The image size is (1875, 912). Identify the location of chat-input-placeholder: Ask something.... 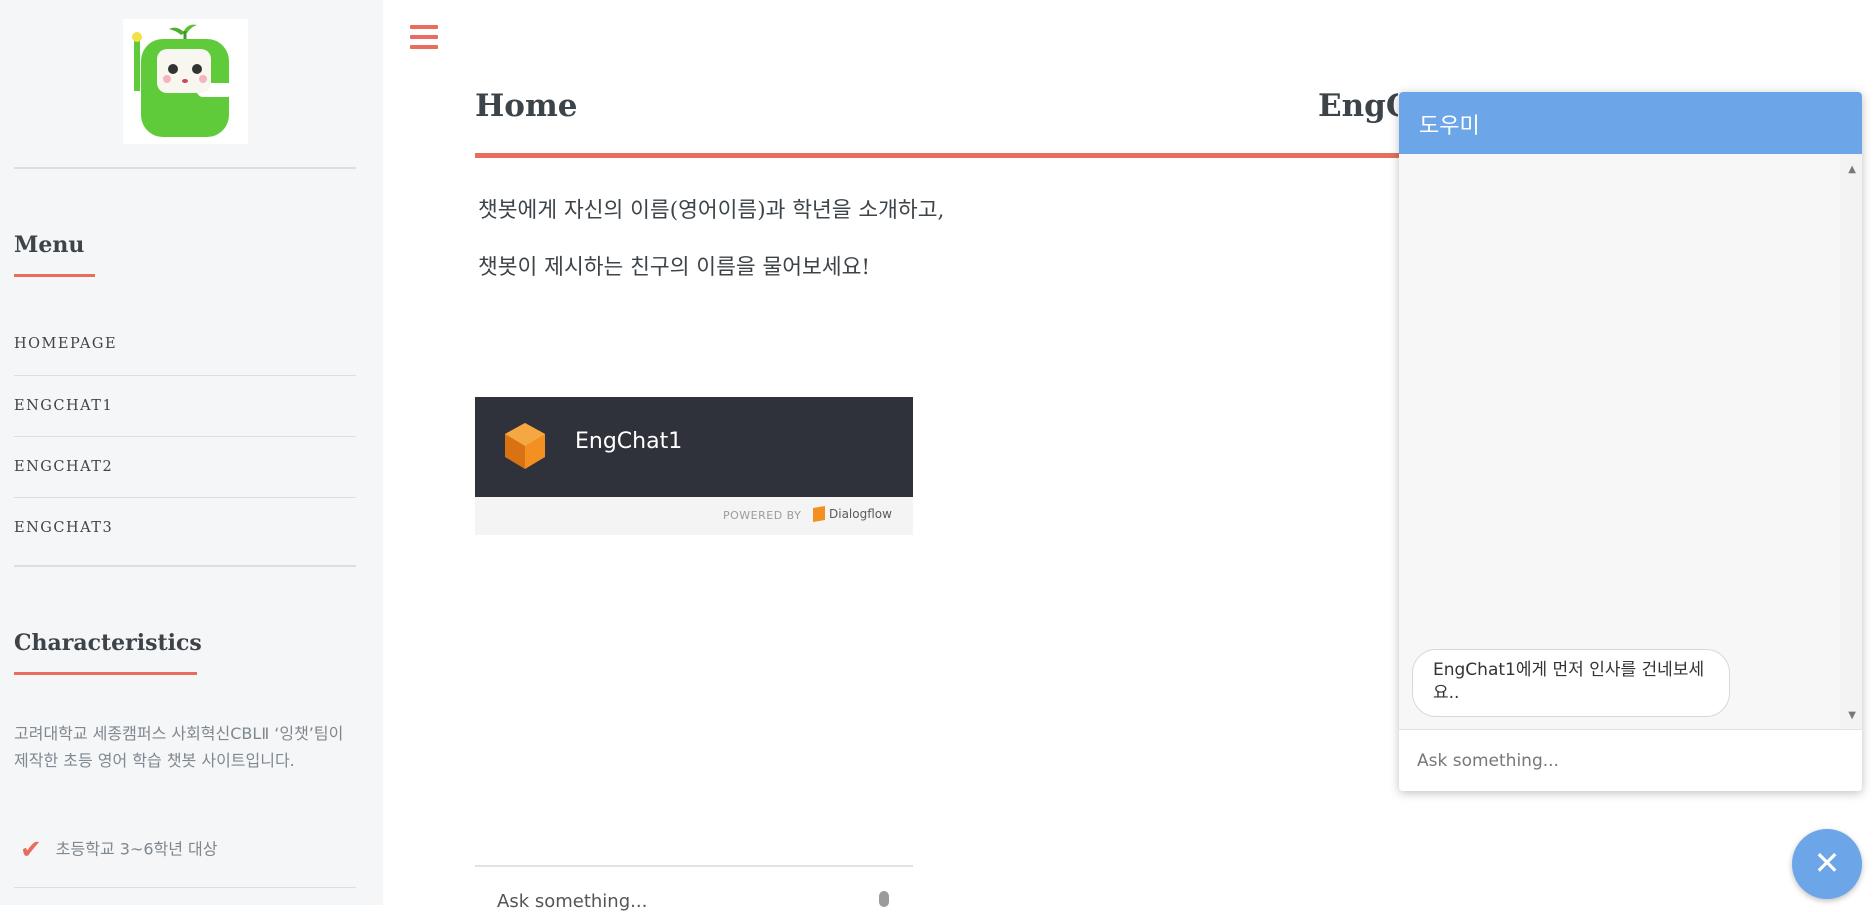
(1488, 761).